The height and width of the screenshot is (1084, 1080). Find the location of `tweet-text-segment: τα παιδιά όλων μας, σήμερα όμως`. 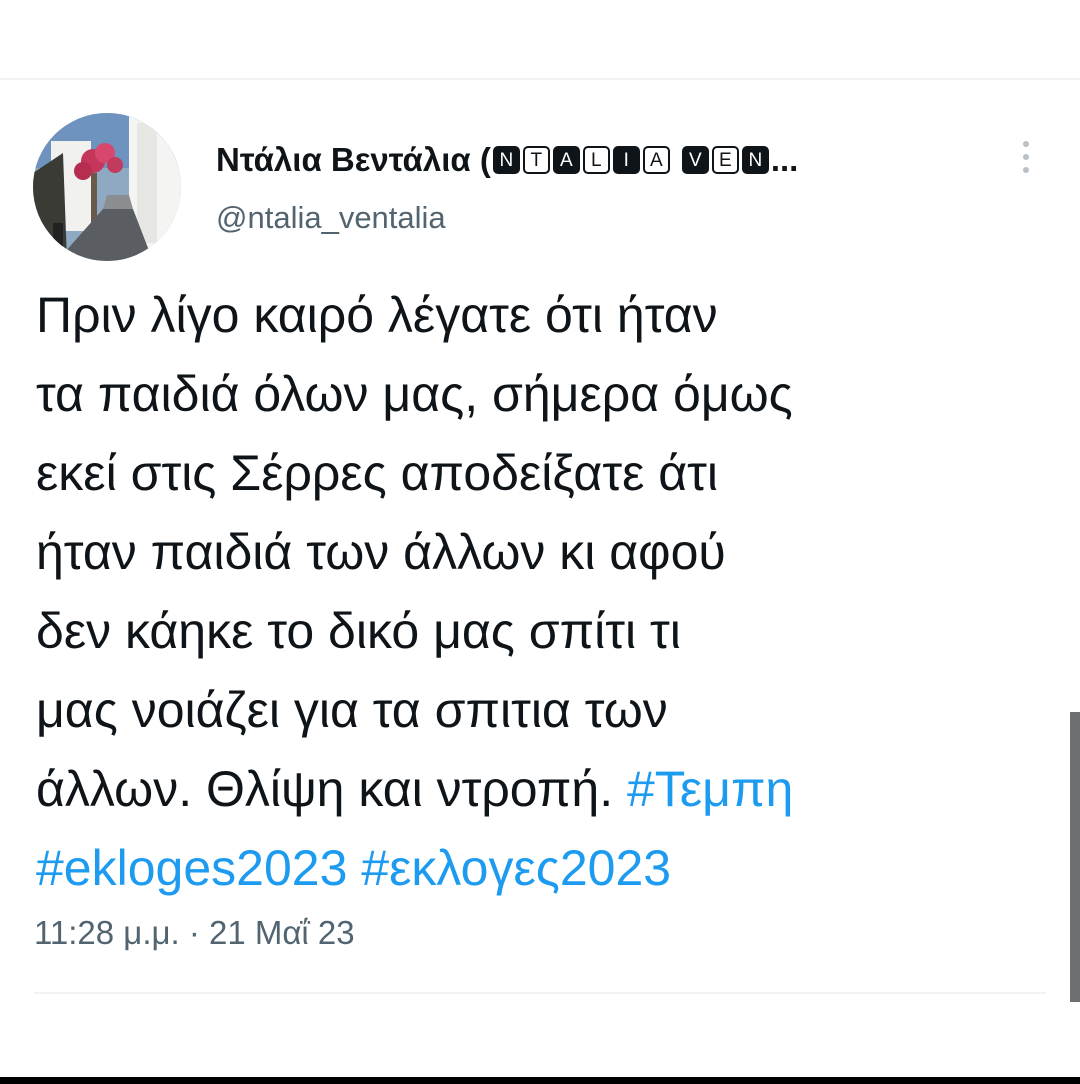

tweet-text-segment: τα παιδιά όλων μας, σήμερα όμως is located at coordinates (414, 394).